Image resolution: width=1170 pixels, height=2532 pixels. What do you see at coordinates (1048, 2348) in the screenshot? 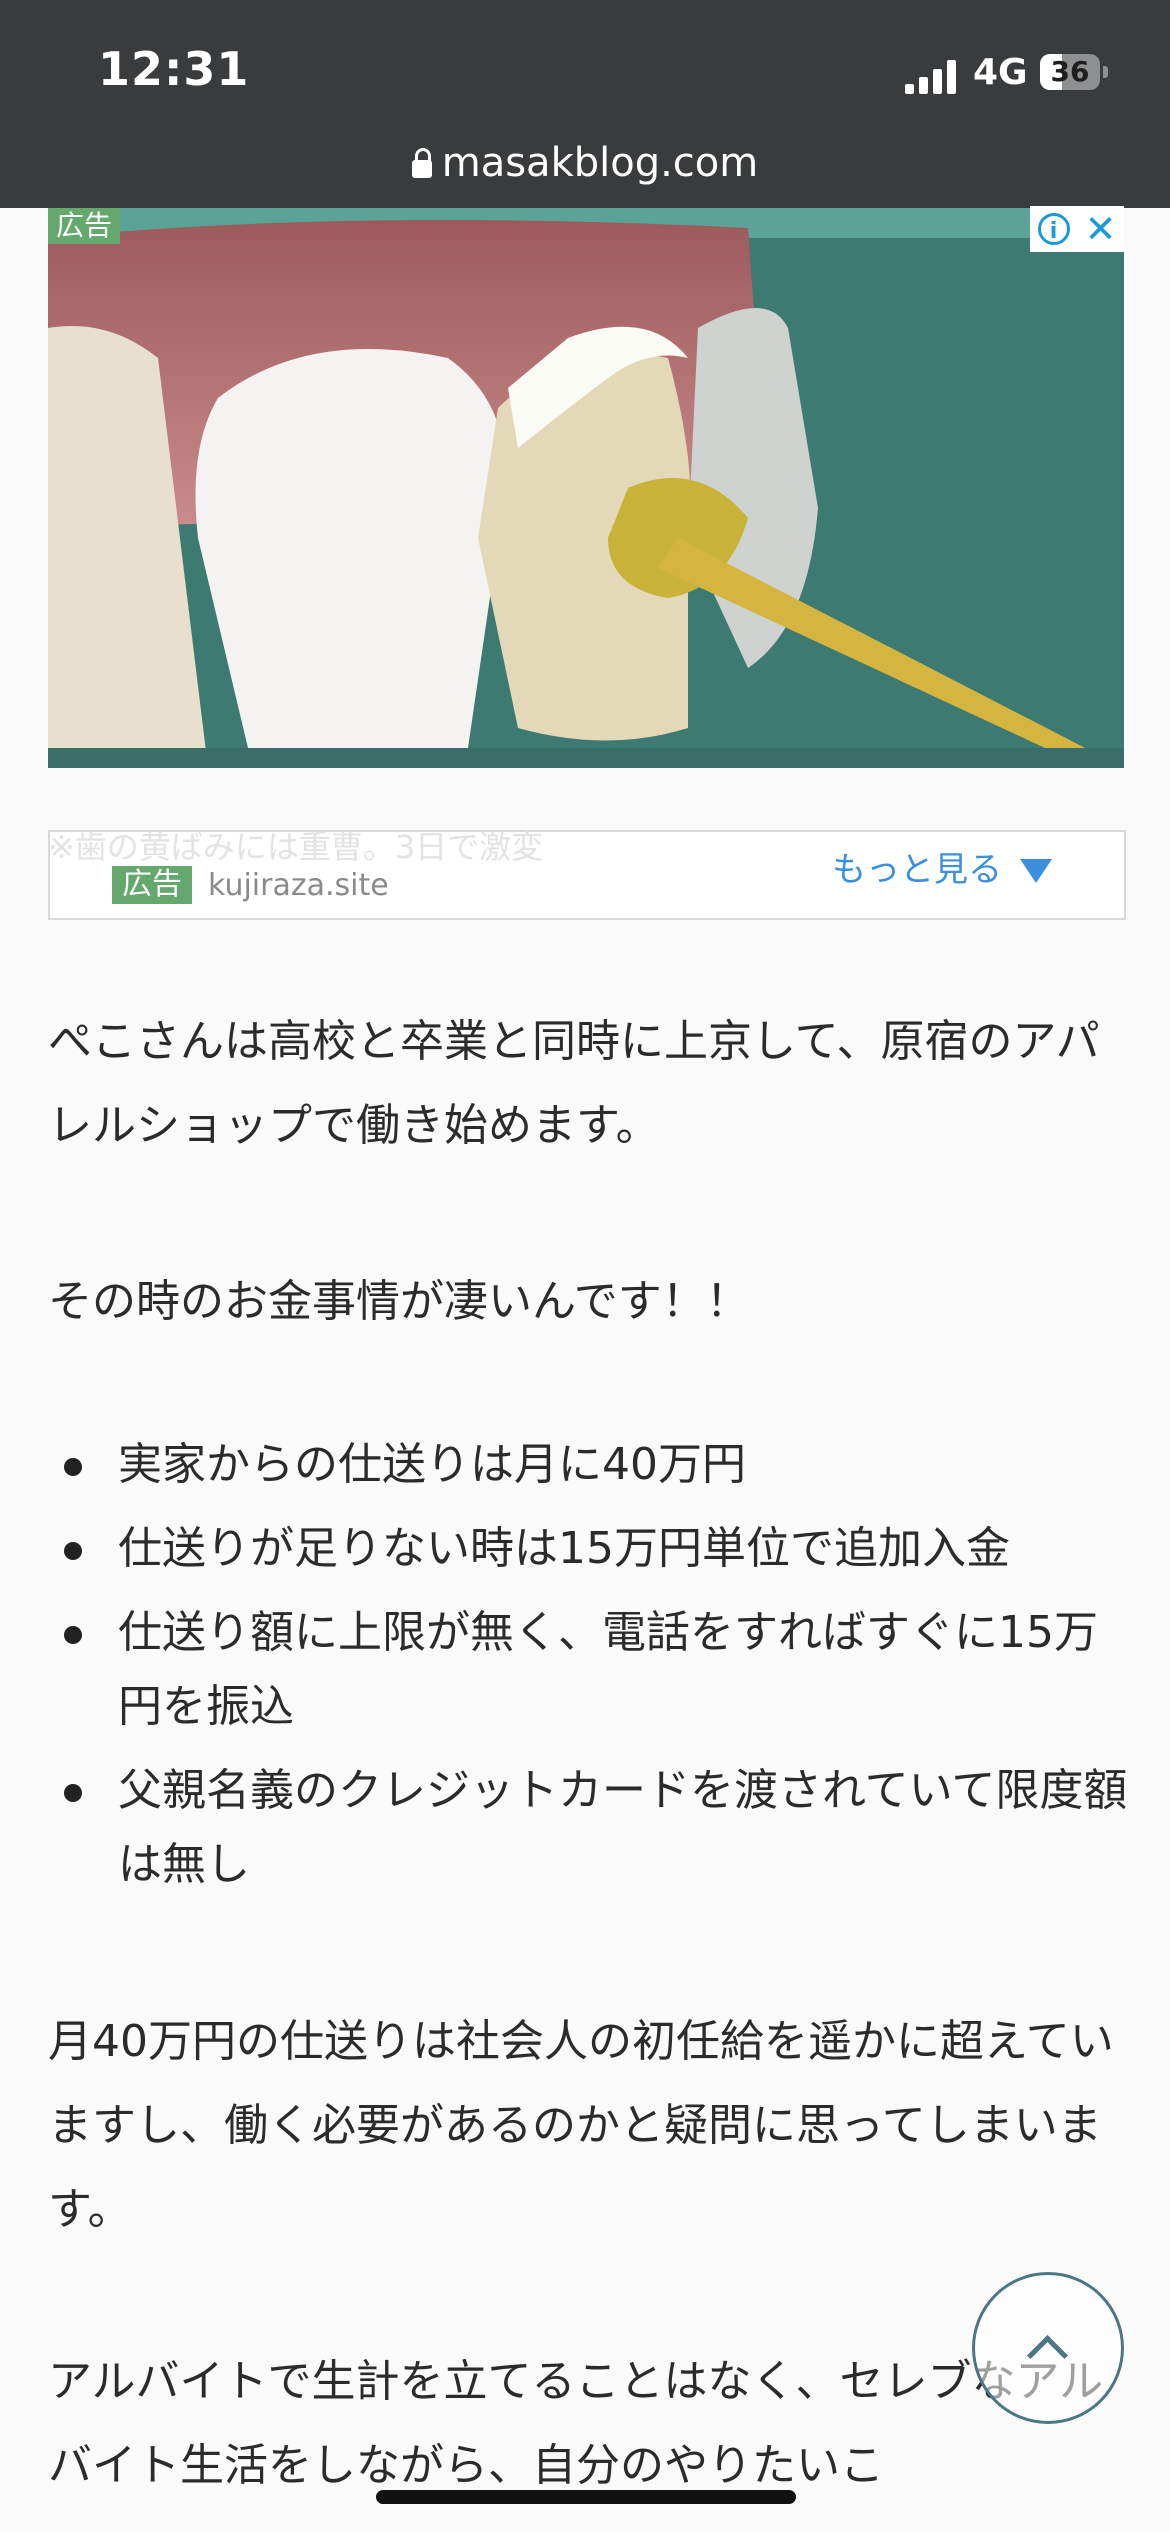
I see `scroll-to-top-button` at bounding box center [1048, 2348].